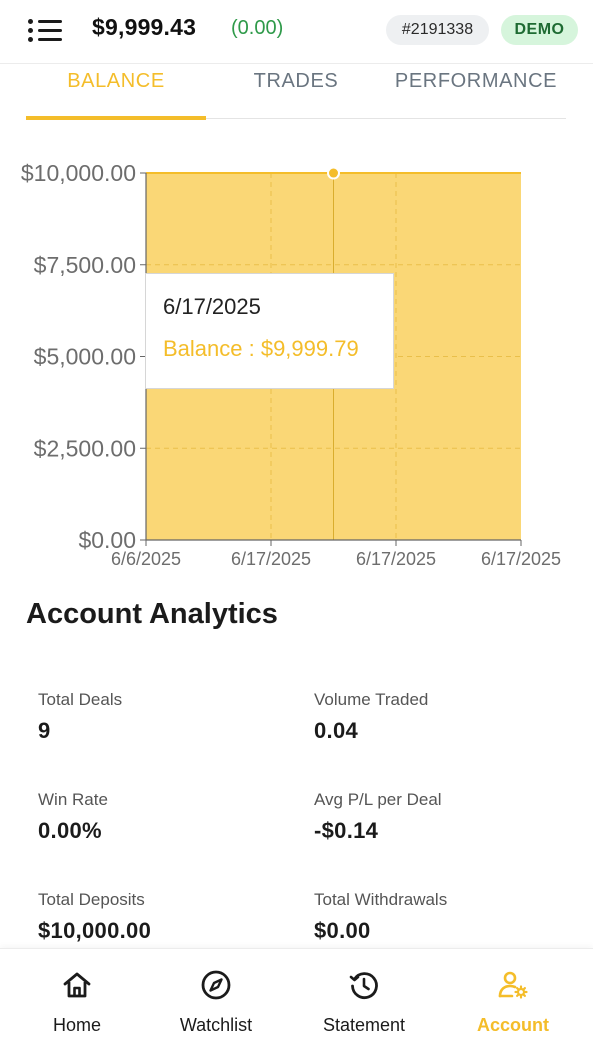 Image resolution: width=593 pixels, height=1052 pixels. I want to click on chart-tooltip: 6/17/2025 Balance : $9,999.79, so click(269, 331).